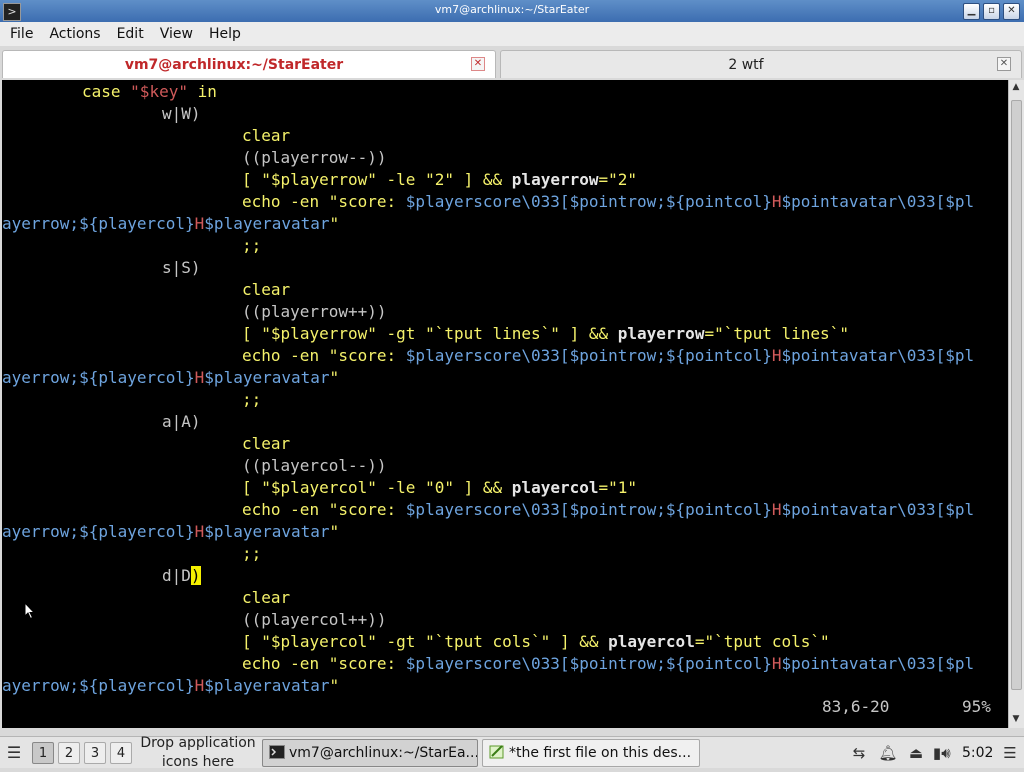 This screenshot has width=1024, height=772. I want to click on workspace-2: 2, so click(69, 753).